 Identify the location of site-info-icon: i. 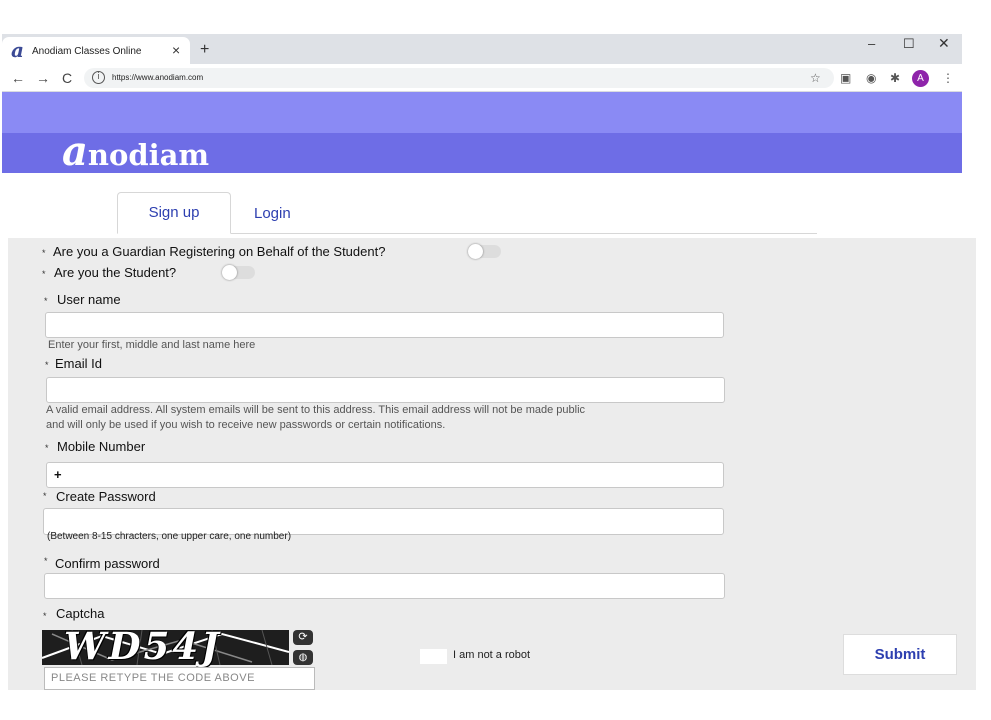
(98, 77).